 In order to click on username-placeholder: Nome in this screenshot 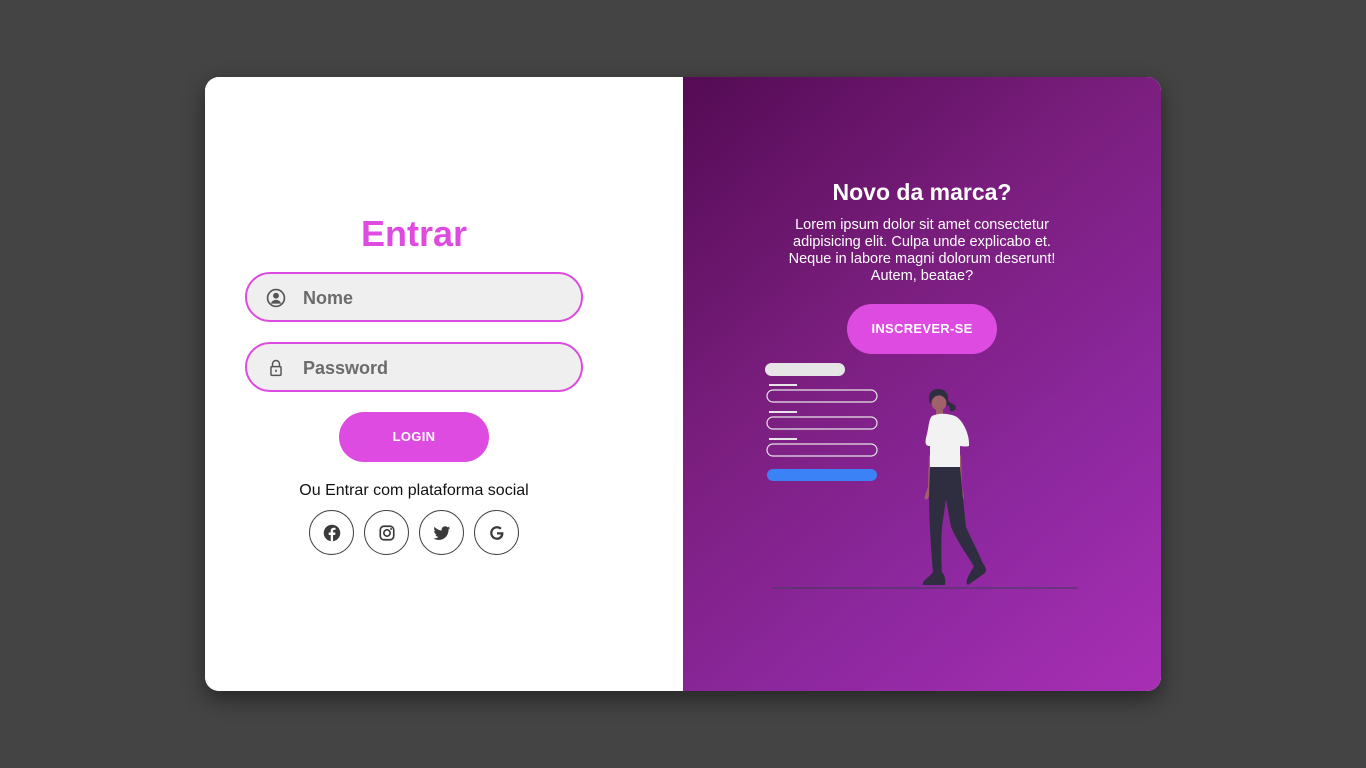, I will do `click(328, 298)`.